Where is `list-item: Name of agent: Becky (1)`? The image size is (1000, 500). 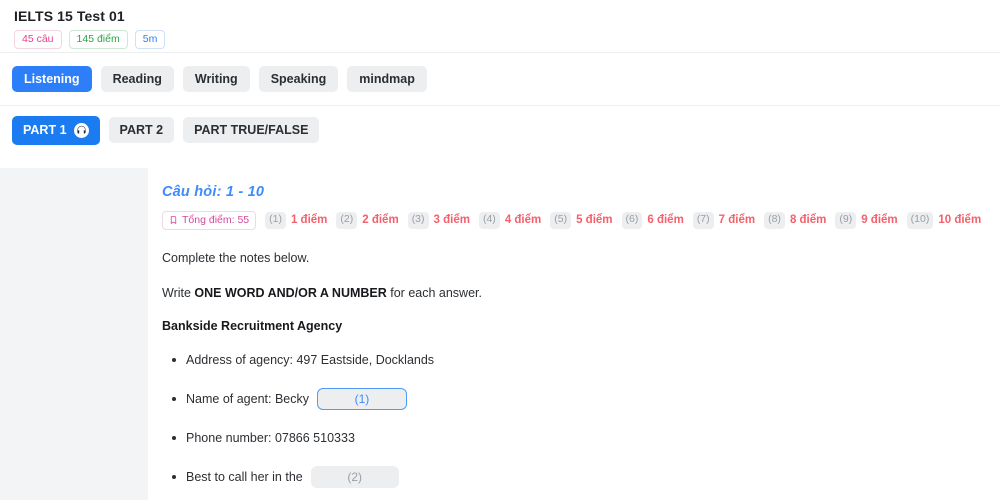
list-item: Name of agent: Becky (1) is located at coordinates (579, 399).